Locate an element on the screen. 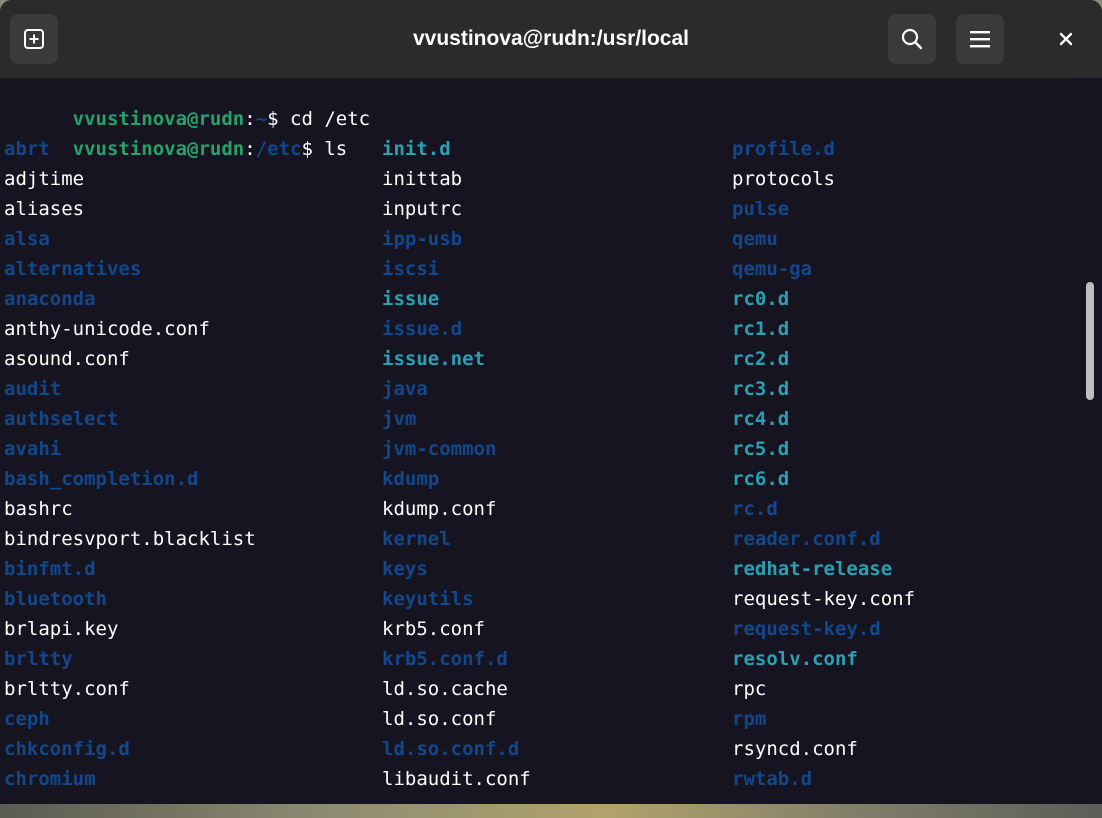  listing-entry: redhat-release is located at coordinates (812, 569).